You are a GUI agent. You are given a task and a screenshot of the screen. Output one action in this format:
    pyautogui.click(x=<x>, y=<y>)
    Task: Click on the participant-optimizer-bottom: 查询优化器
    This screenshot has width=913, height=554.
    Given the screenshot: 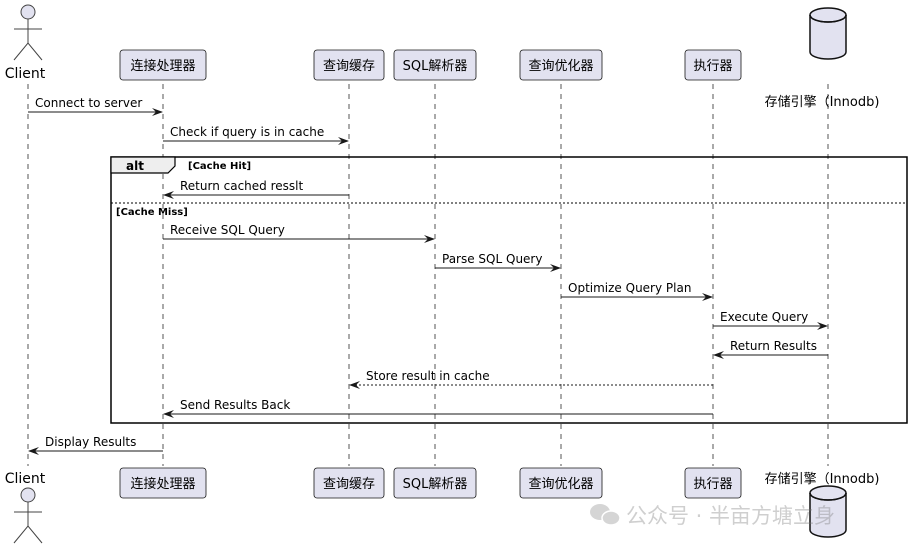 What is the action you would take?
    pyautogui.click(x=561, y=483)
    